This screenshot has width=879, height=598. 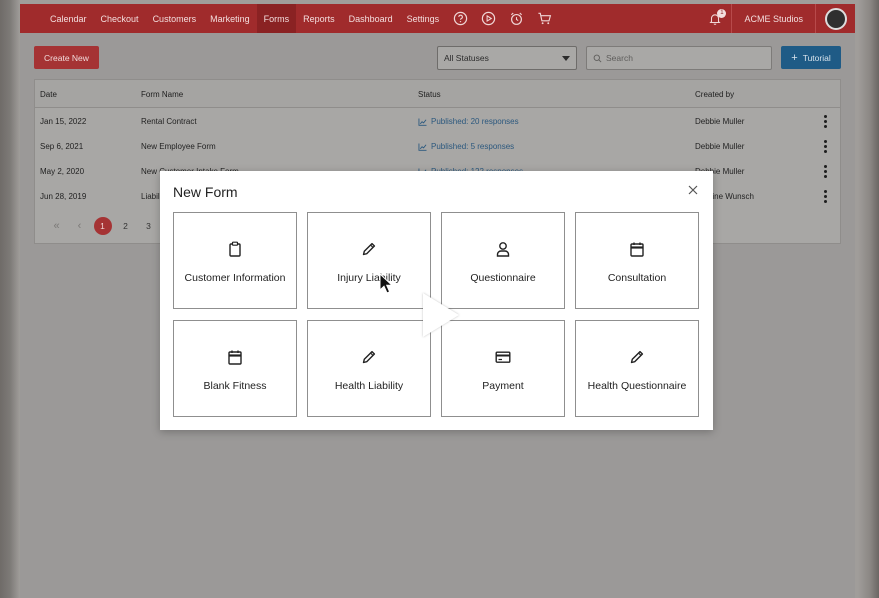 I want to click on plus-icon: +, so click(x=794, y=57).